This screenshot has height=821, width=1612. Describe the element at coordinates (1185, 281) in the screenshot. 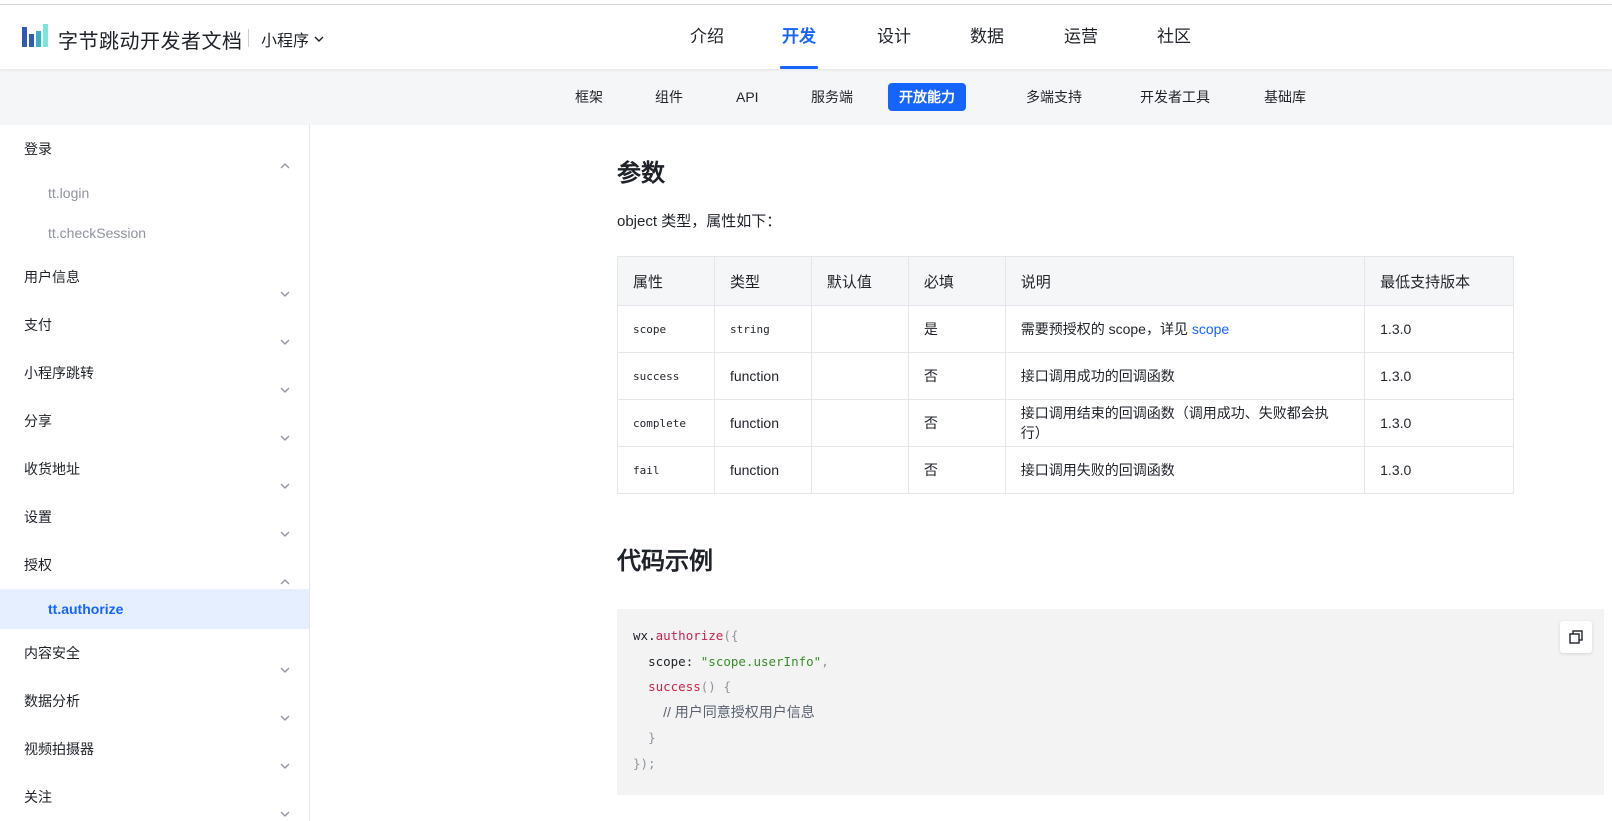

I see `table-header-cell: 说明` at that location.